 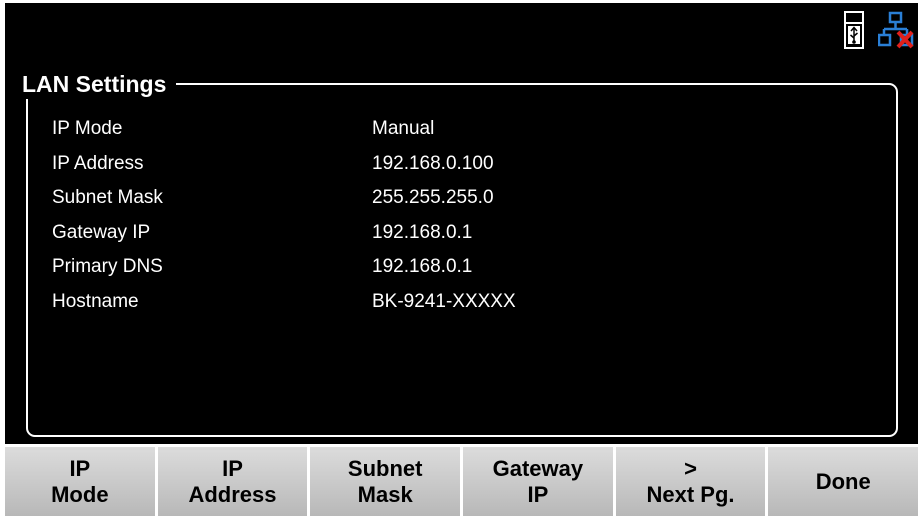 I want to click on status-bar, so click(x=879, y=30).